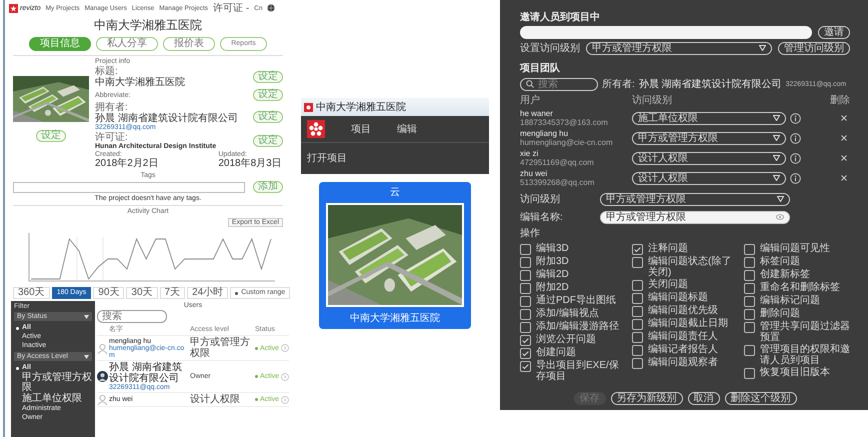  Describe the element at coordinates (53, 383) in the screenshot. I see `filter-item: 甲方或管理方权限` at that location.